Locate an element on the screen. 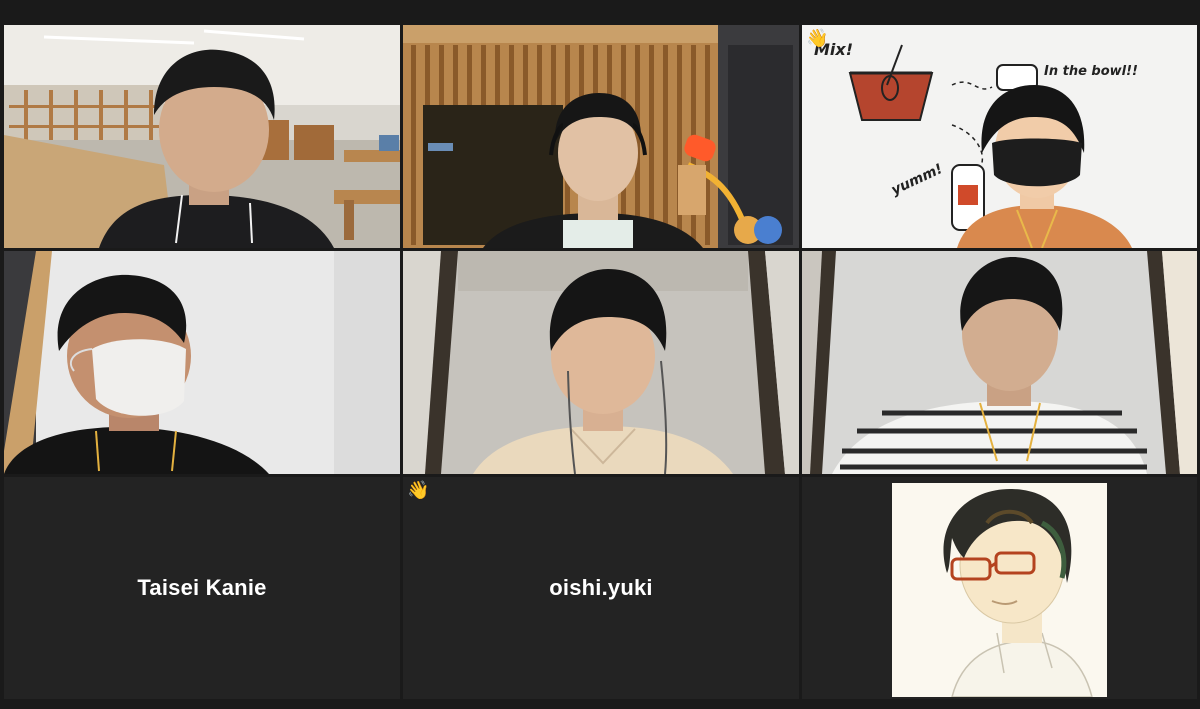  participant-name: oishi.yuki is located at coordinates (601, 587).